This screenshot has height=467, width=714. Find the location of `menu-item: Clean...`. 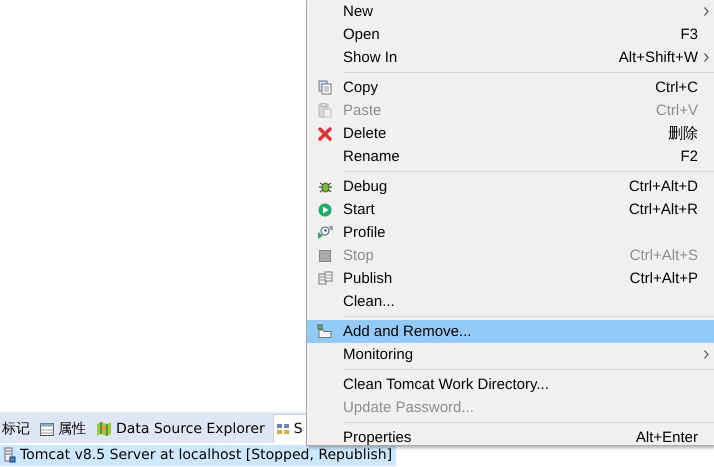

menu-item: Clean... is located at coordinates (510, 301).